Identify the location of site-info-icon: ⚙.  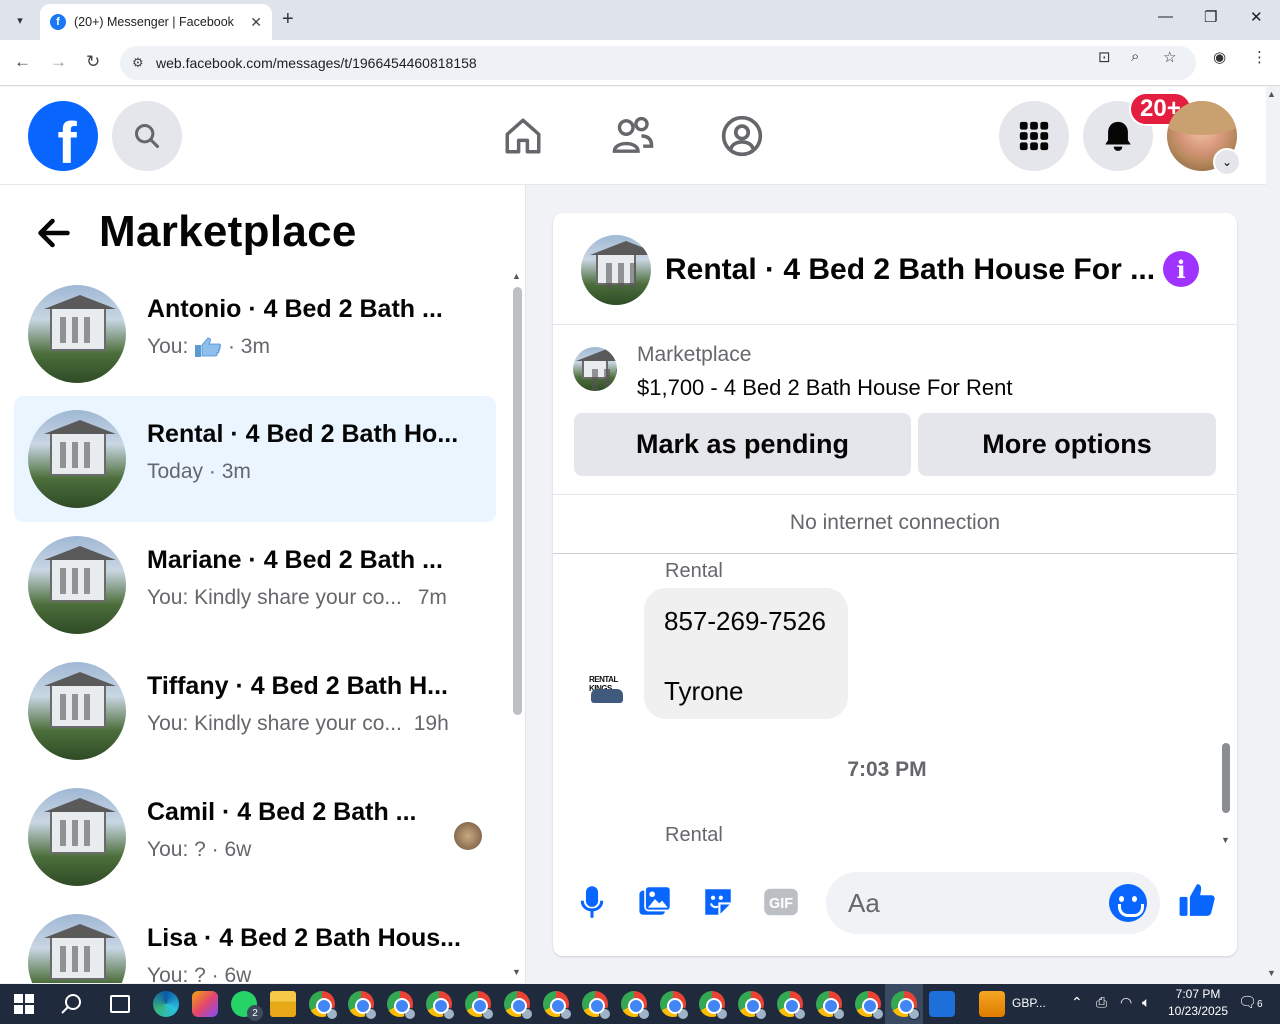
(138, 63).